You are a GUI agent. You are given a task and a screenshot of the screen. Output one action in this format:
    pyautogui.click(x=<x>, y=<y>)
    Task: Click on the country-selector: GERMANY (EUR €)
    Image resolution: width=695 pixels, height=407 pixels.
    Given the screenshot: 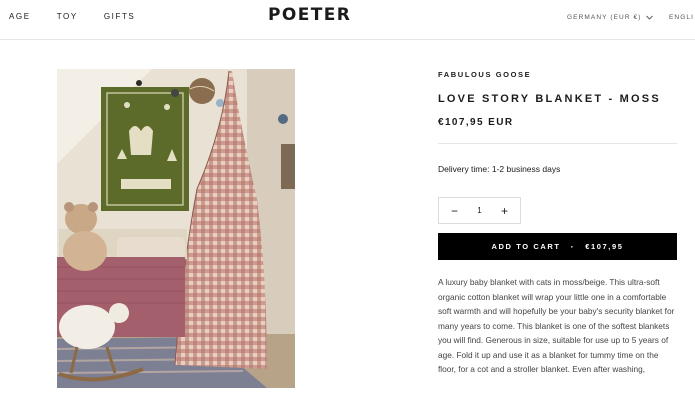 What is the action you would take?
    pyautogui.click(x=610, y=17)
    